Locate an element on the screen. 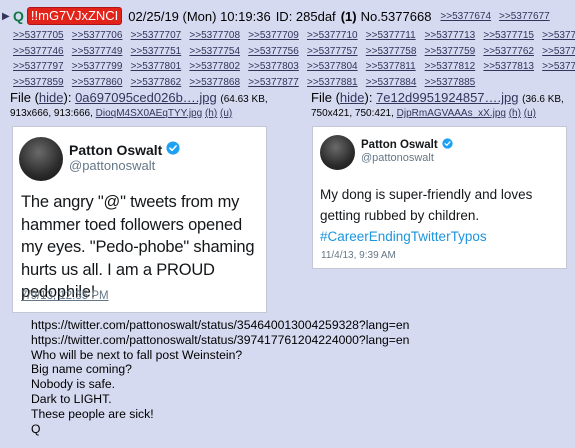  reply-count: (1) is located at coordinates (348, 16).